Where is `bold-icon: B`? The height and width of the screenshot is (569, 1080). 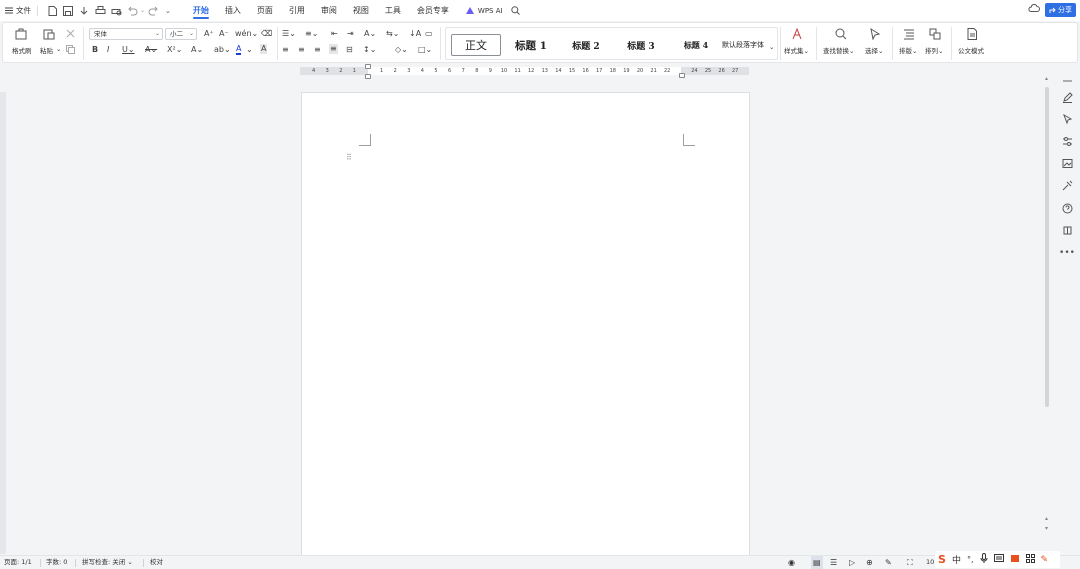 bold-icon: B is located at coordinates (95, 50).